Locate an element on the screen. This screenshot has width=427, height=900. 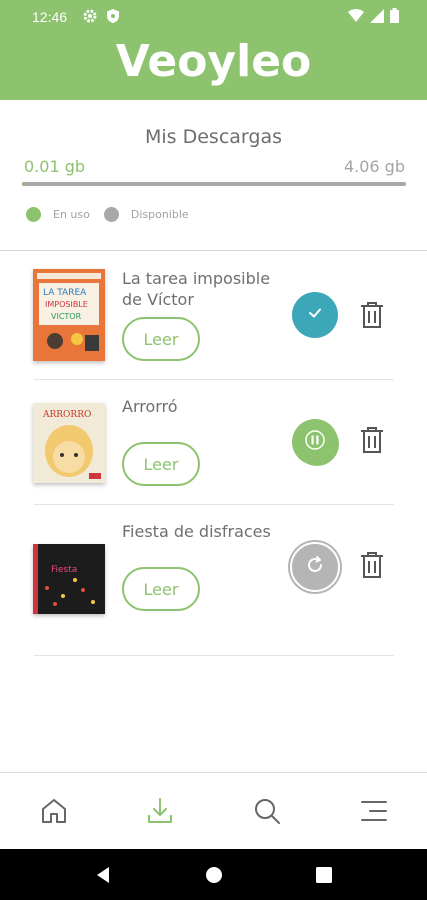
status-bar: 12:46 is located at coordinates (213, 17).